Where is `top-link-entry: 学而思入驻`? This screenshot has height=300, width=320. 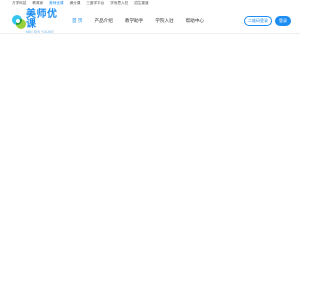 top-link-entry: 学而思入驻 is located at coordinates (119, 4).